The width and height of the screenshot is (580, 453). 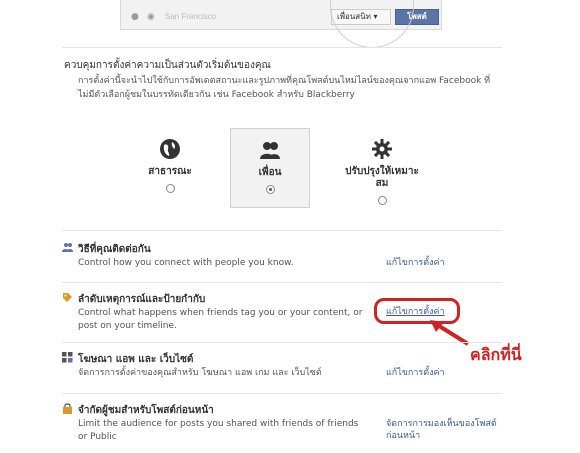 What do you see at coordinates (67, 297) in the screenshot?
I see `tag-icon` at bounding box center [67, 297].